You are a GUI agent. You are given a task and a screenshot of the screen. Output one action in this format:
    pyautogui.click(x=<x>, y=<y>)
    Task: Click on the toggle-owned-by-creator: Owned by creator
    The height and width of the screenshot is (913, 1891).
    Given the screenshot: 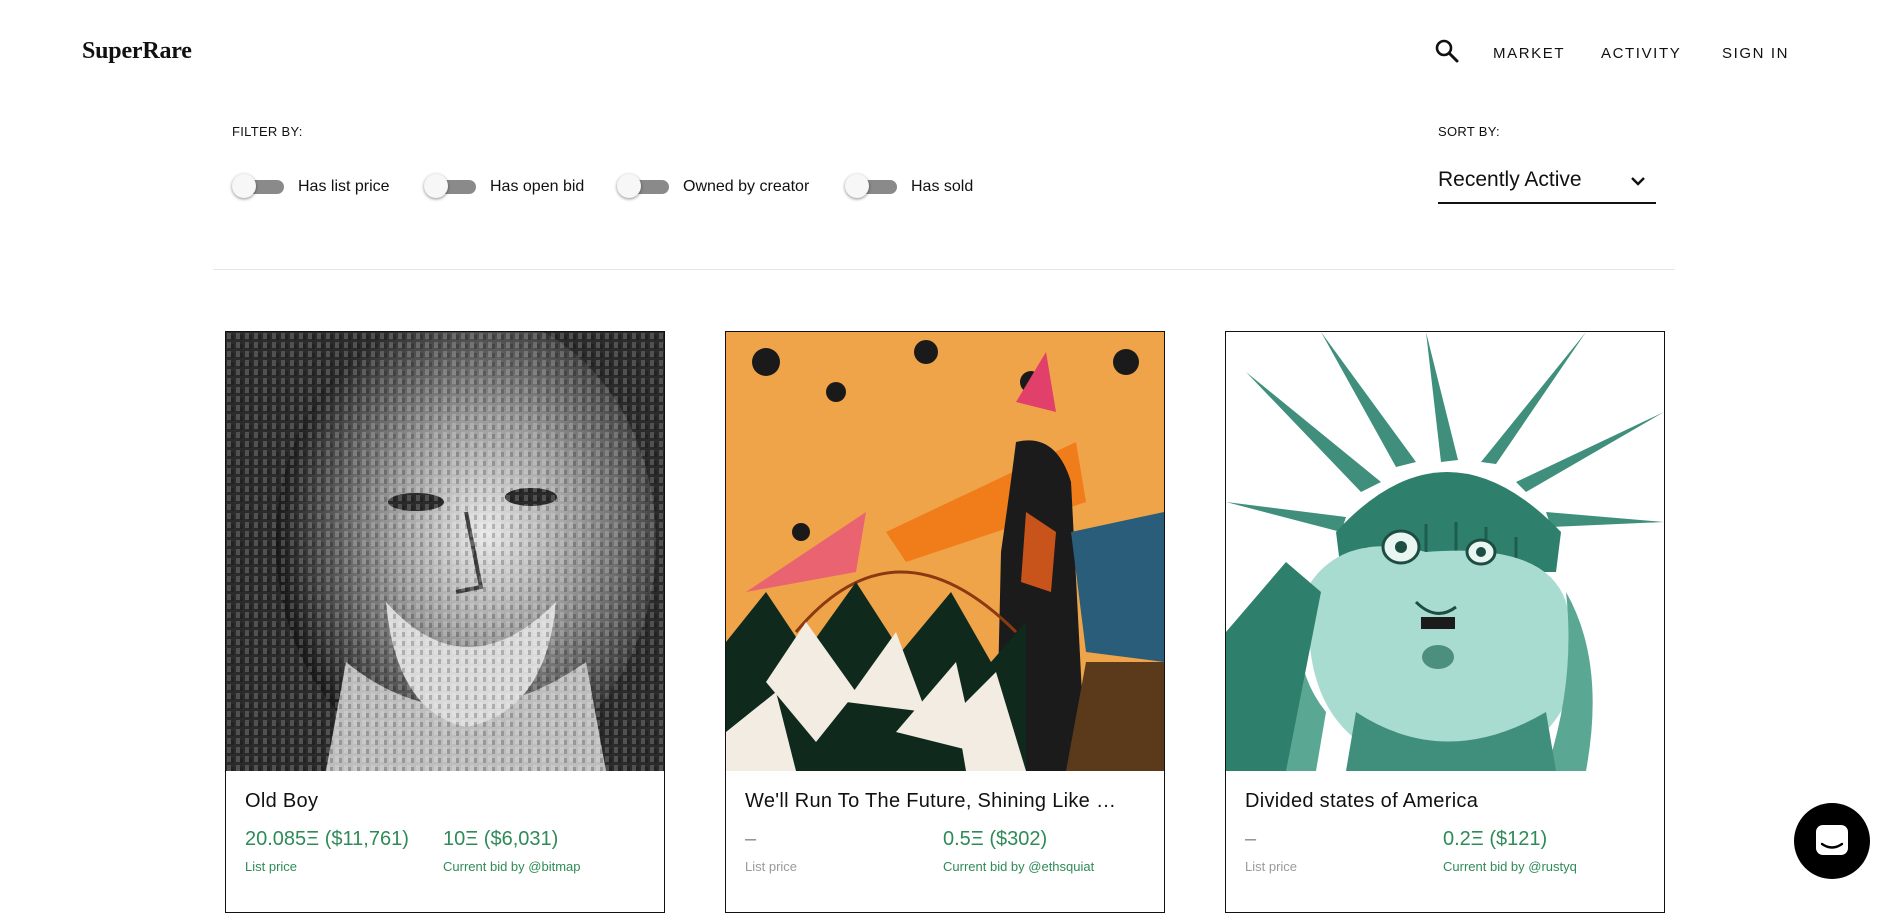 What is the action you would take?
    pyautogui.click(x=713, y=187)
    